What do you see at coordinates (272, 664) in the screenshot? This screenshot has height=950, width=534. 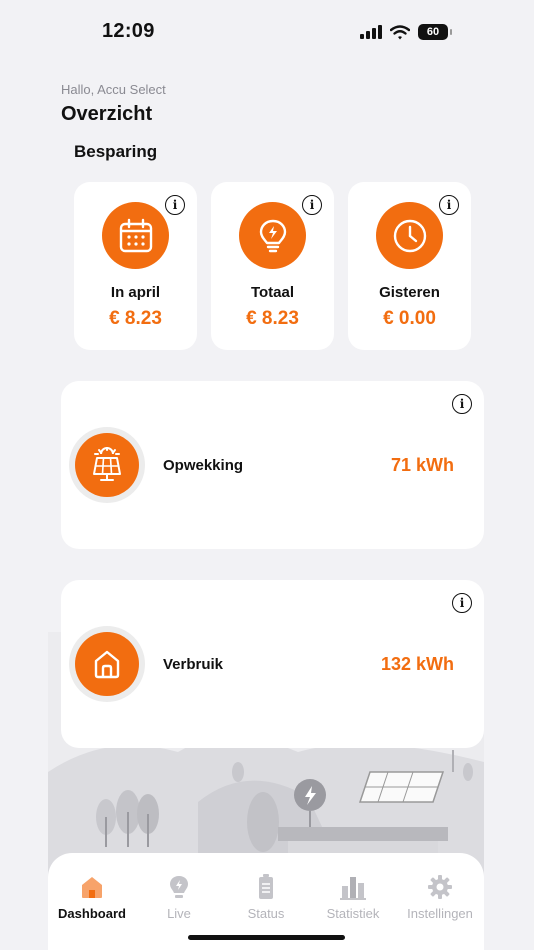 I see `energy-card-verbruik: i Verbruik 132 kWh` at bounding box center [272, 664].